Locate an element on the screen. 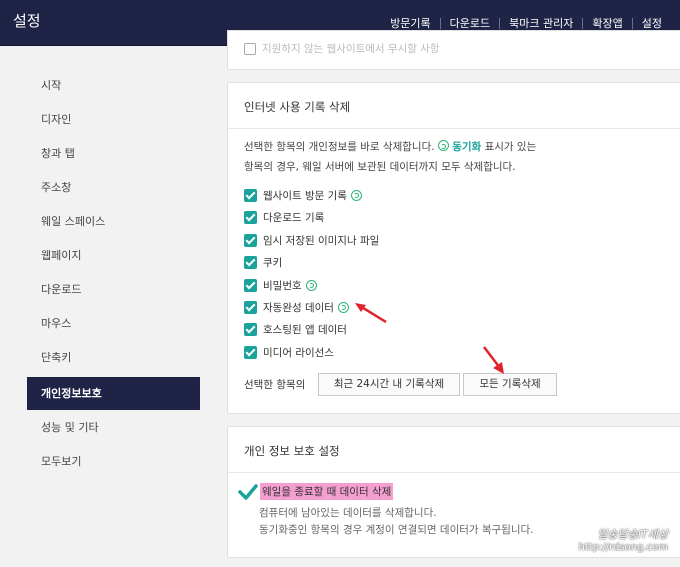  option-cached-files: 임시 저장된 이미지나 파일 is located at coordinates (311, 240).